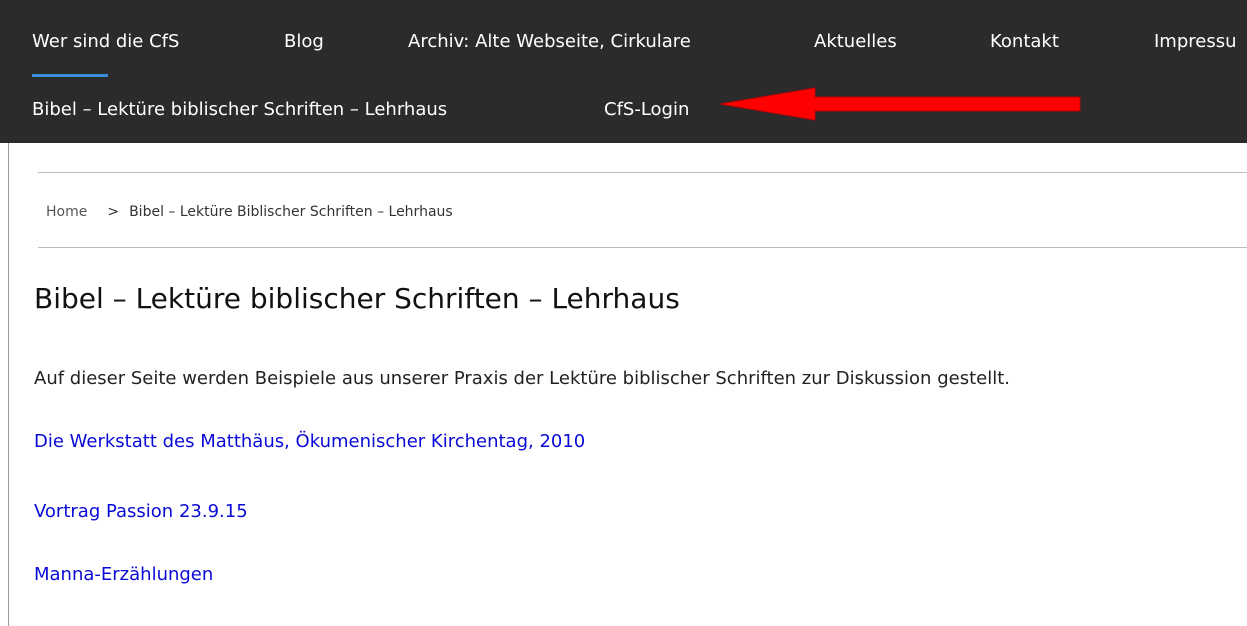  What do you see at coordinates (642, 172) in the screenshot?
I see `breadcrumb-top-divider` at bounding box center [642, 172].